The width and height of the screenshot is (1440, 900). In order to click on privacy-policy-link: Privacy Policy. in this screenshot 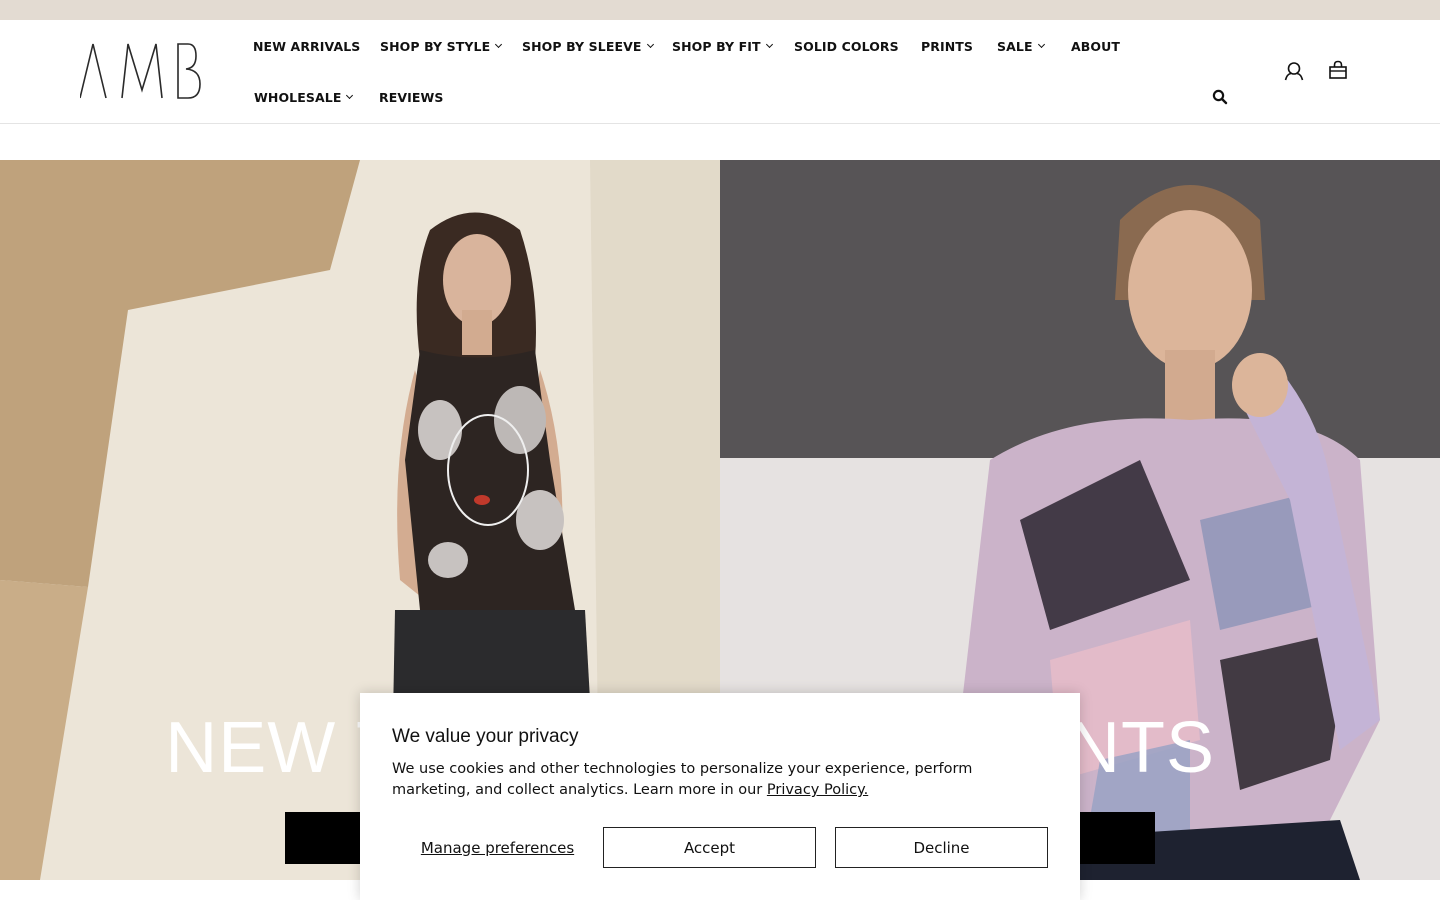, I will do `click(817, 790)`.